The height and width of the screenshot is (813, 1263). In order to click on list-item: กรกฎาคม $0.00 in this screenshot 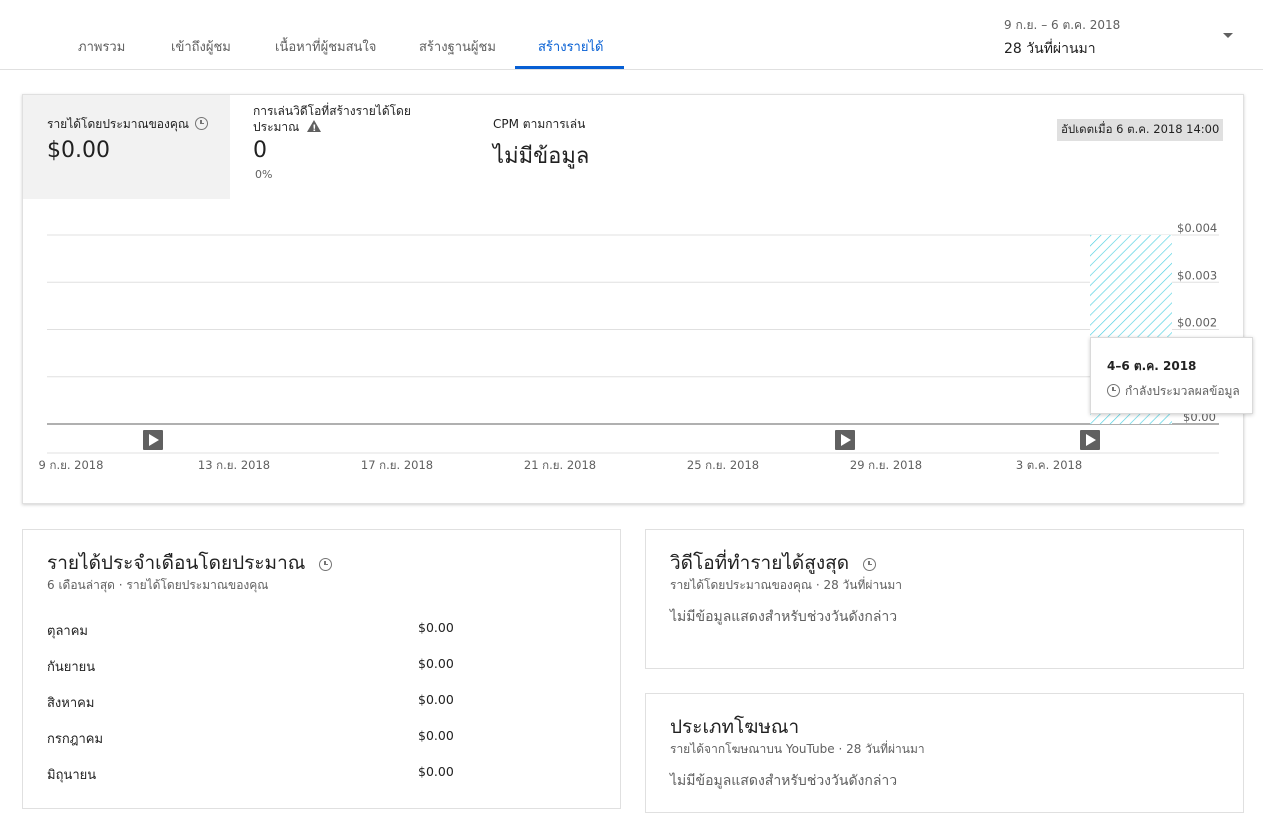, I will do `click(250, 738)`.